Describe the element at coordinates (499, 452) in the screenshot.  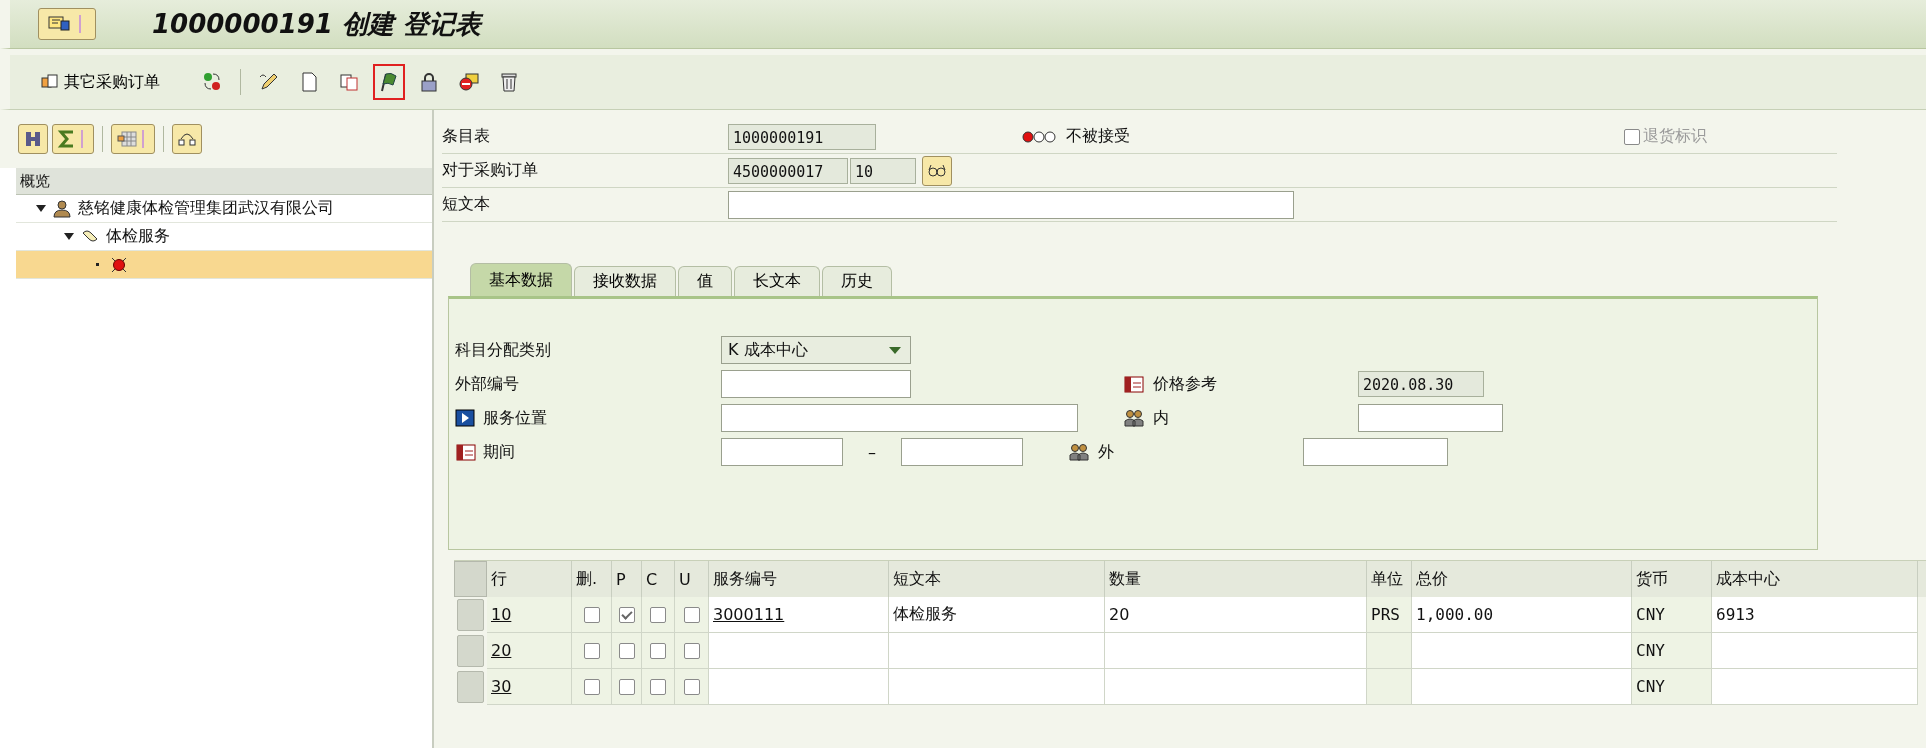
I see `field-label: 期间` at that location.